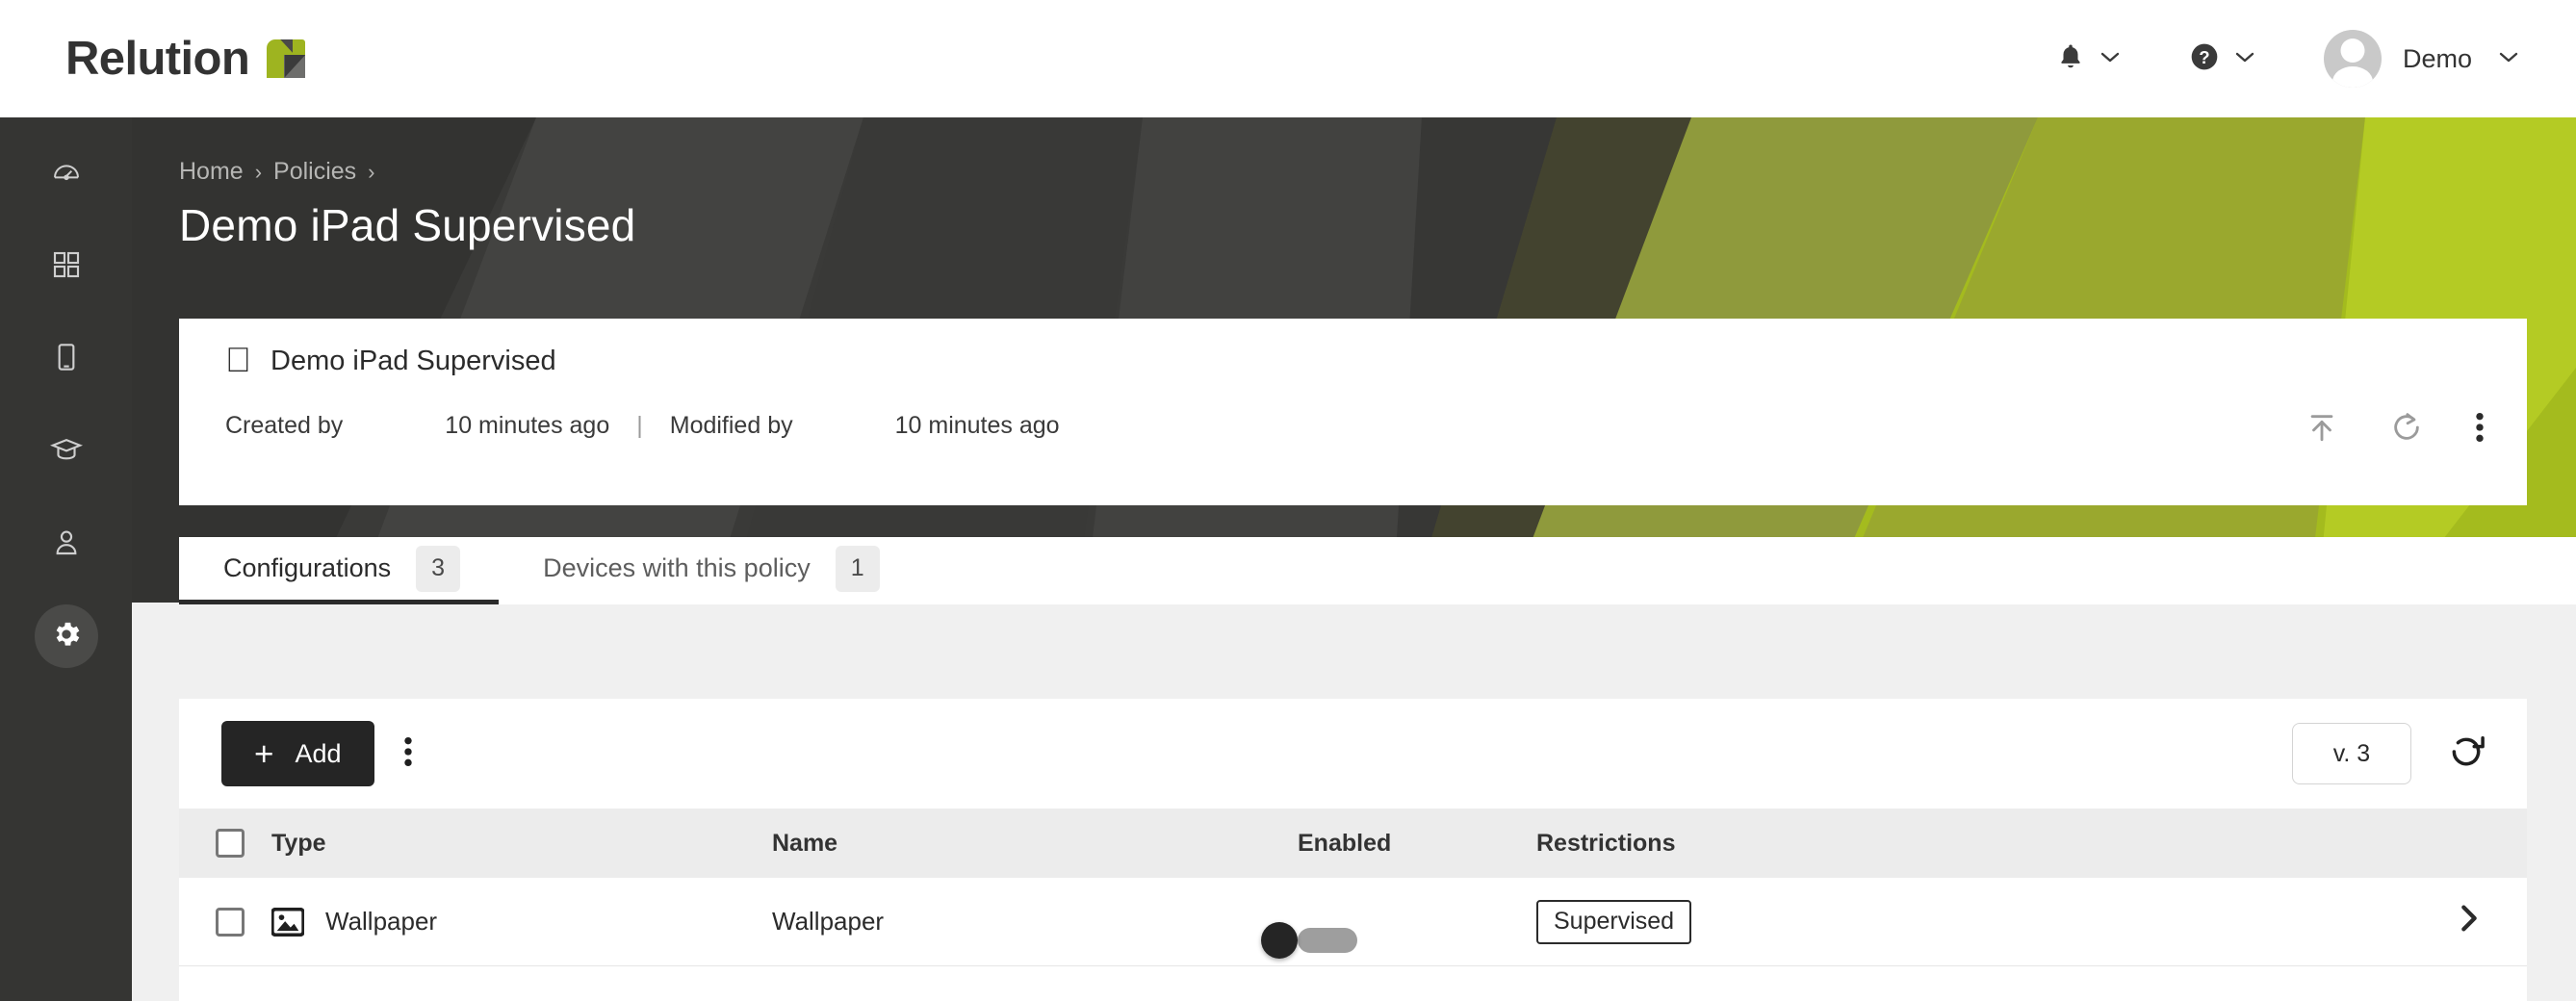 This screenshot has height=1001, width=2576. What do you see at coordinates (1353, 348) in the screenshot?
I see `policy-card-header:  Demo iPad Supervised` at bounding box center [1353, 348].